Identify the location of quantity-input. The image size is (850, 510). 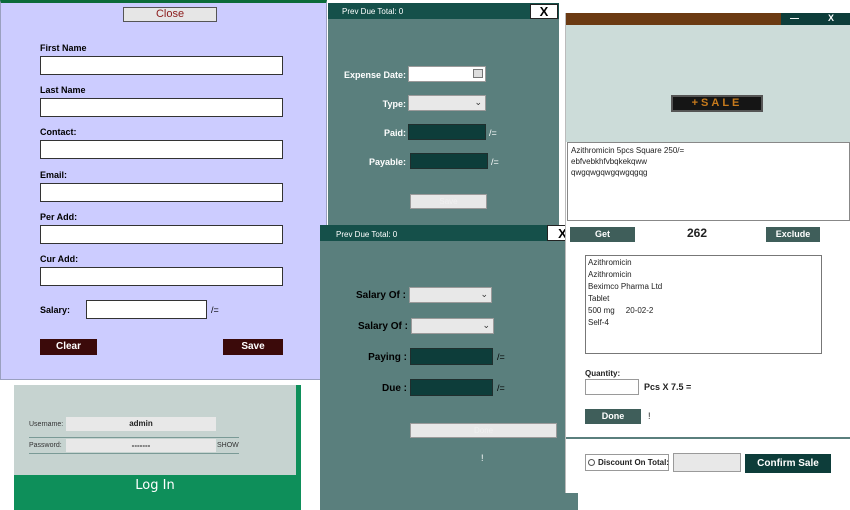
(612, 387).